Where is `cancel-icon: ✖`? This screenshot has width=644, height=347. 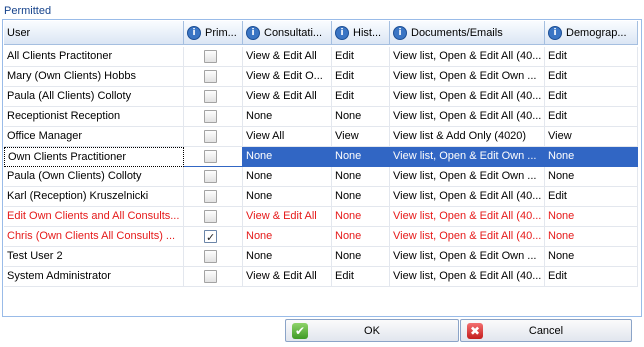 cancel-icon: ✖ is located at coordinates (475, 331).